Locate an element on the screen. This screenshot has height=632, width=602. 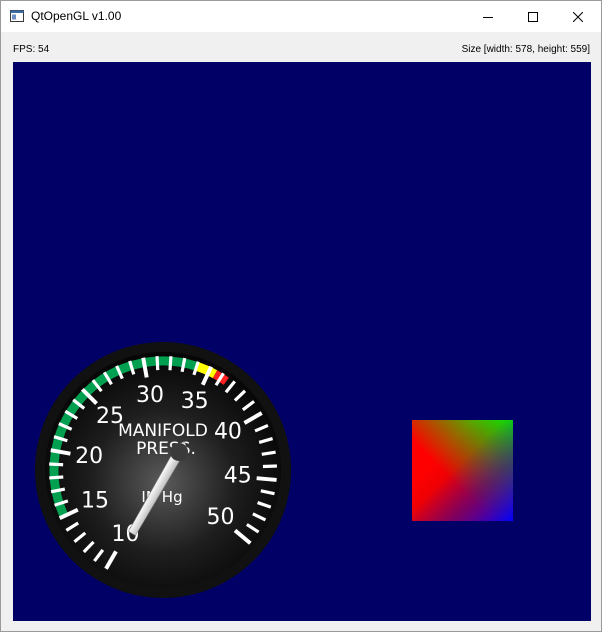
scale-label-20: 20 is located at coordinates (89, 456).